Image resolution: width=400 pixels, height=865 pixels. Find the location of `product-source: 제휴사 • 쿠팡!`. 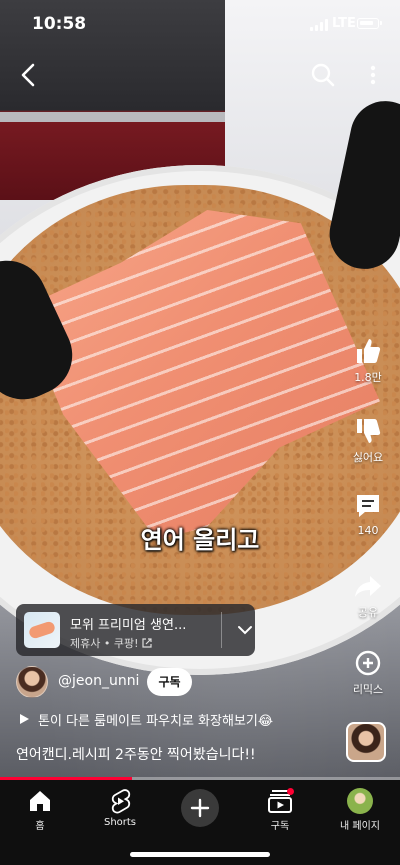

product-source: 제휴사 • 쿠팡! is located at coordinates (104, 643).